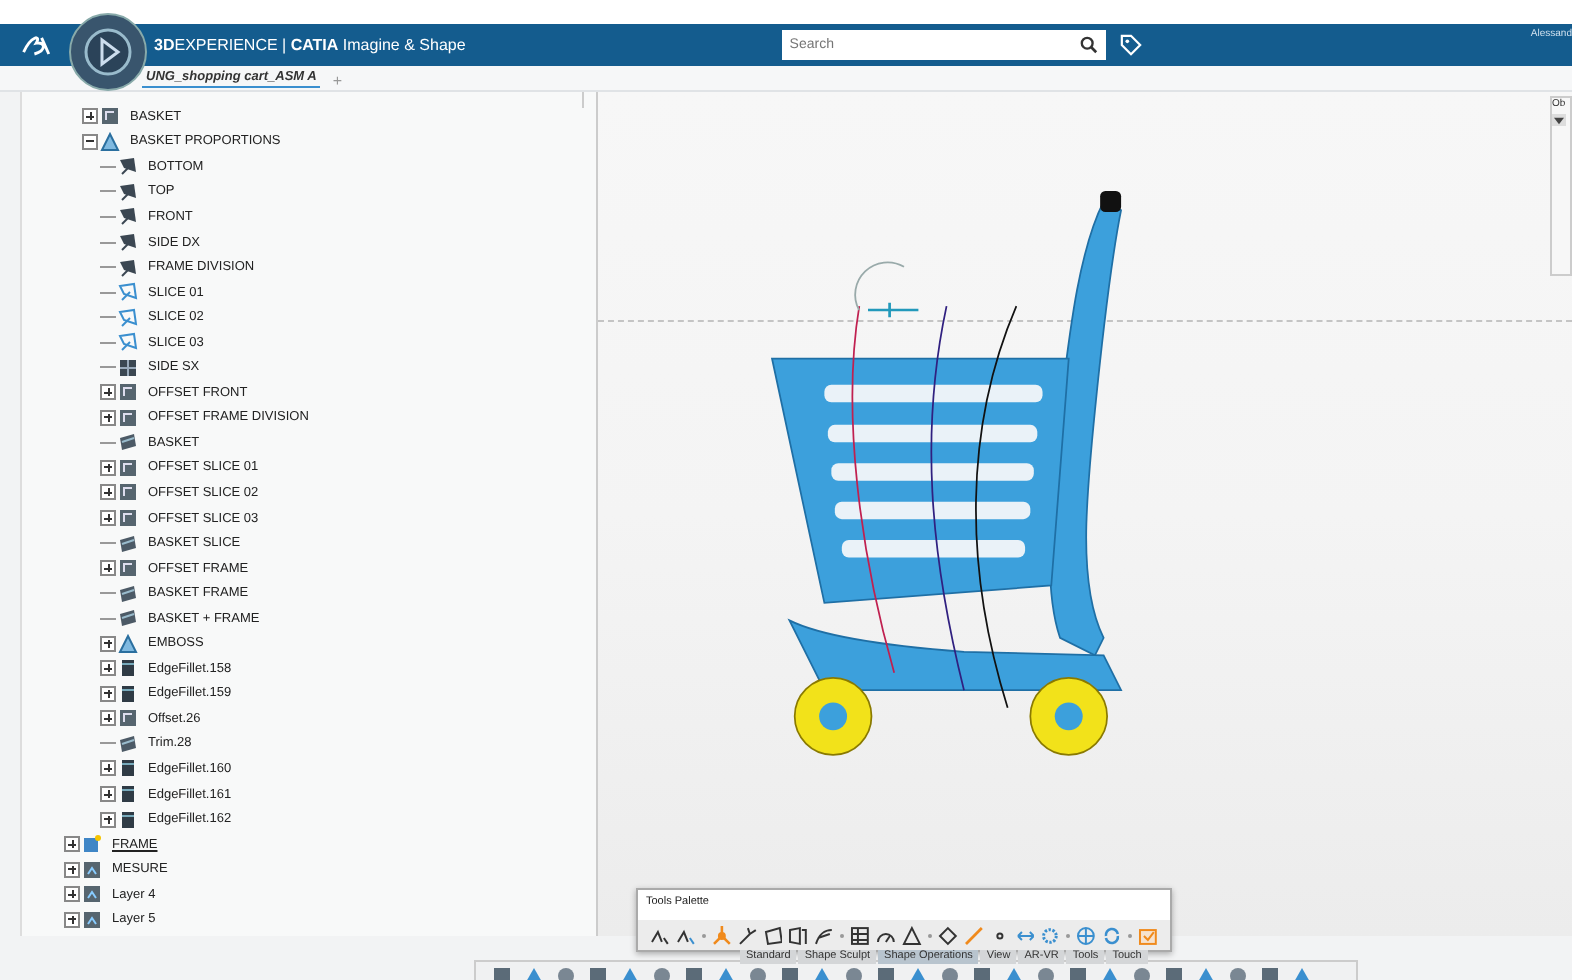  I want to click on cycle-icon, so click(1112, 935).